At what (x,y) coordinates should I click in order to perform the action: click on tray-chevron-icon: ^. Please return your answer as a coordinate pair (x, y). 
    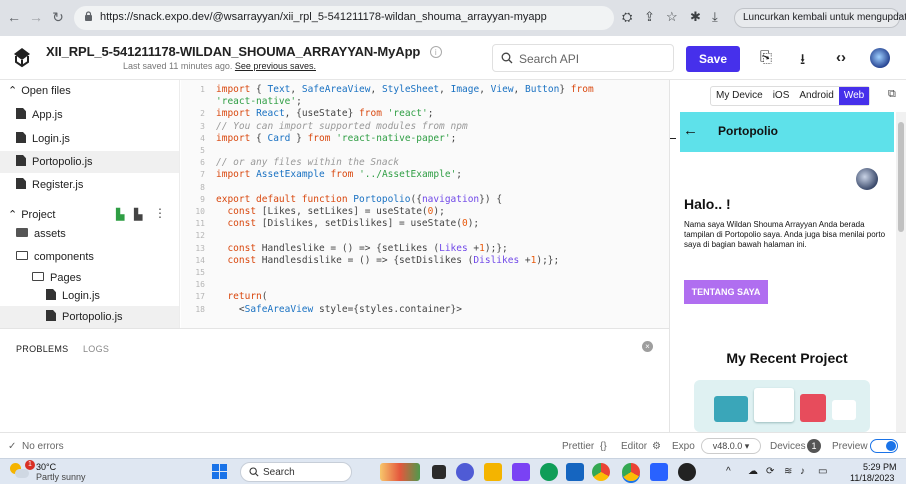
    Looking at the image, I should click on (728, 471).